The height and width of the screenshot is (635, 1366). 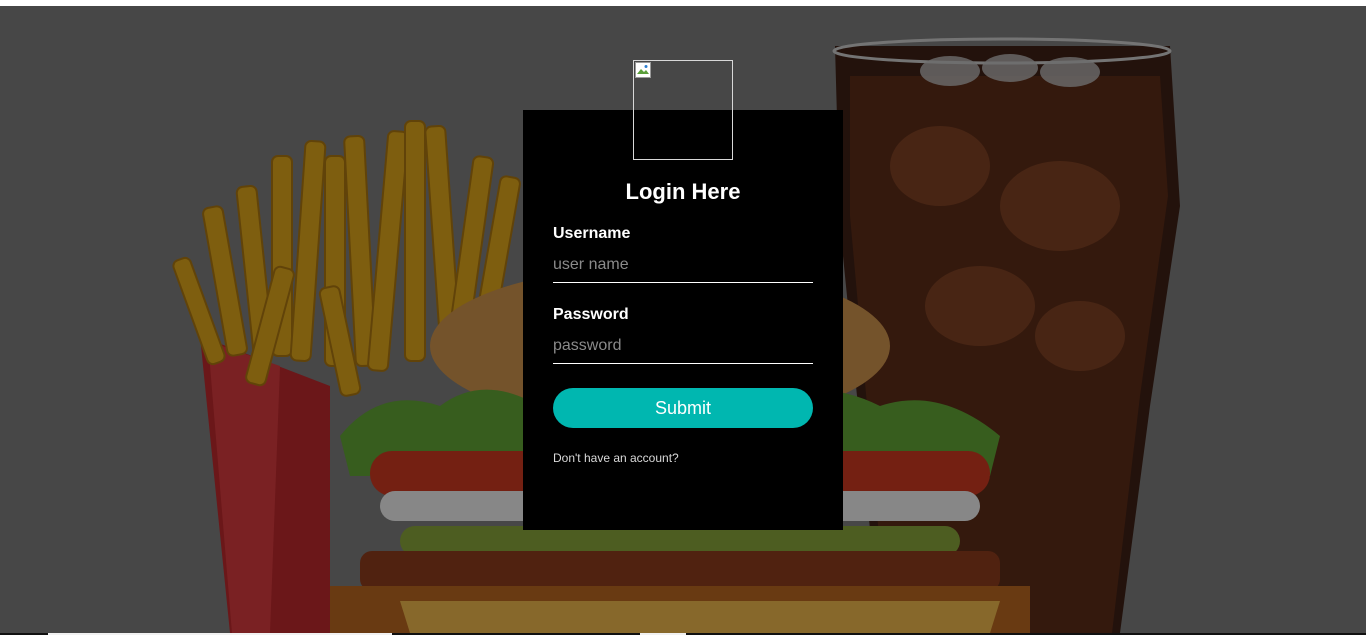 What do you see at coordinates (616, 458) in the screenshot?
I see `signup-link: Don't have an account?` at bounding box center [616, 458].